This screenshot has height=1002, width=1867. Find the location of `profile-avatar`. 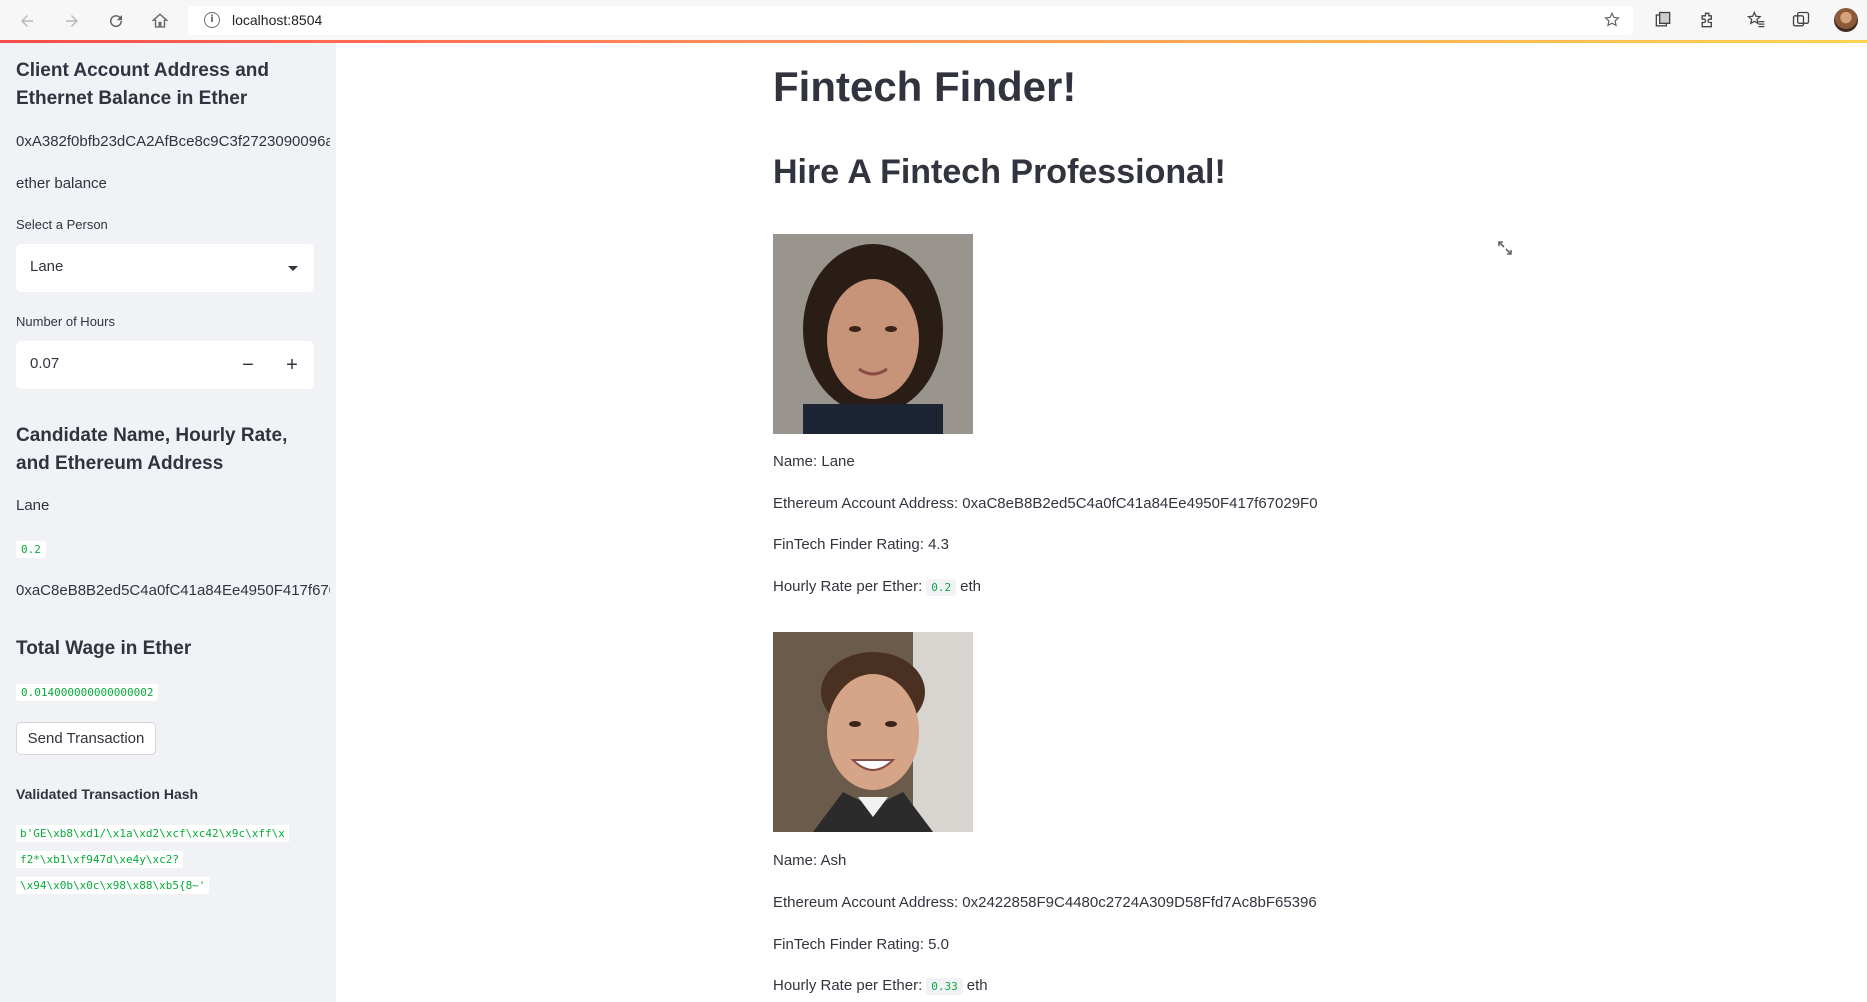

profile-avatar is located at coordinates (1846, 20).